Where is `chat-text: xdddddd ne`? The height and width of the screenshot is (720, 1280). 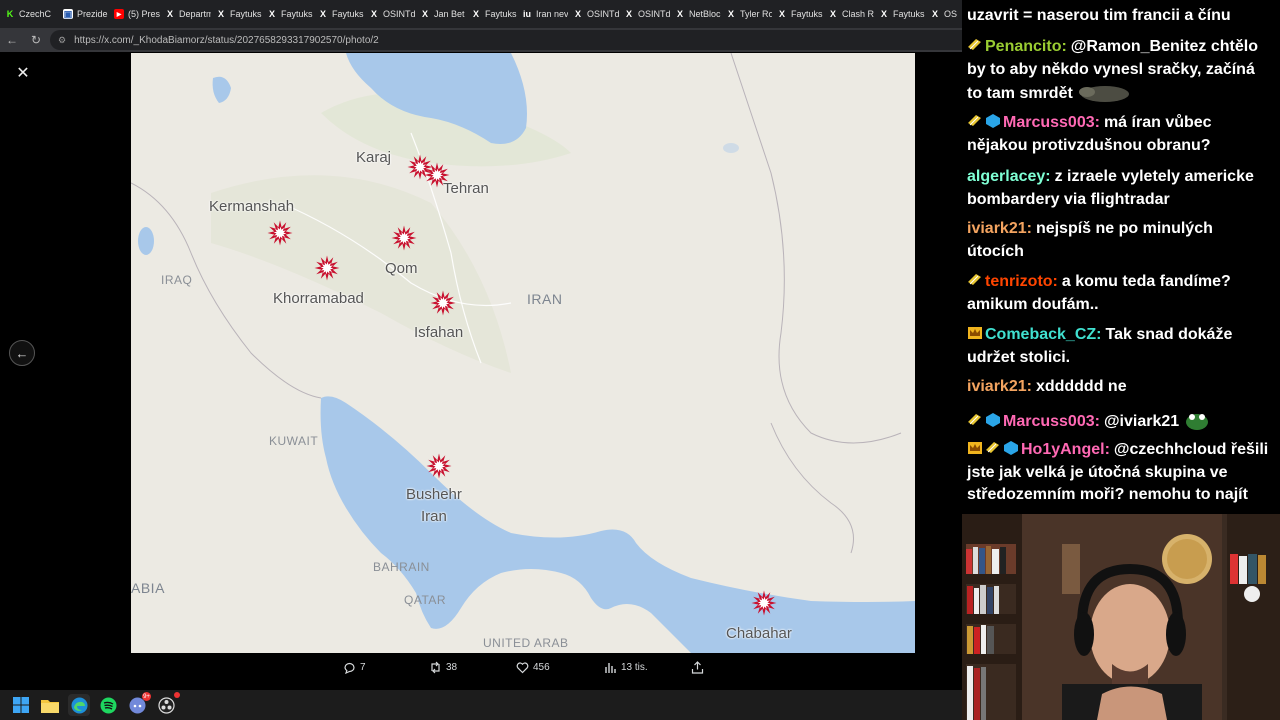
chat-text: xdddddd ne is located at coordinates (1081, 386).